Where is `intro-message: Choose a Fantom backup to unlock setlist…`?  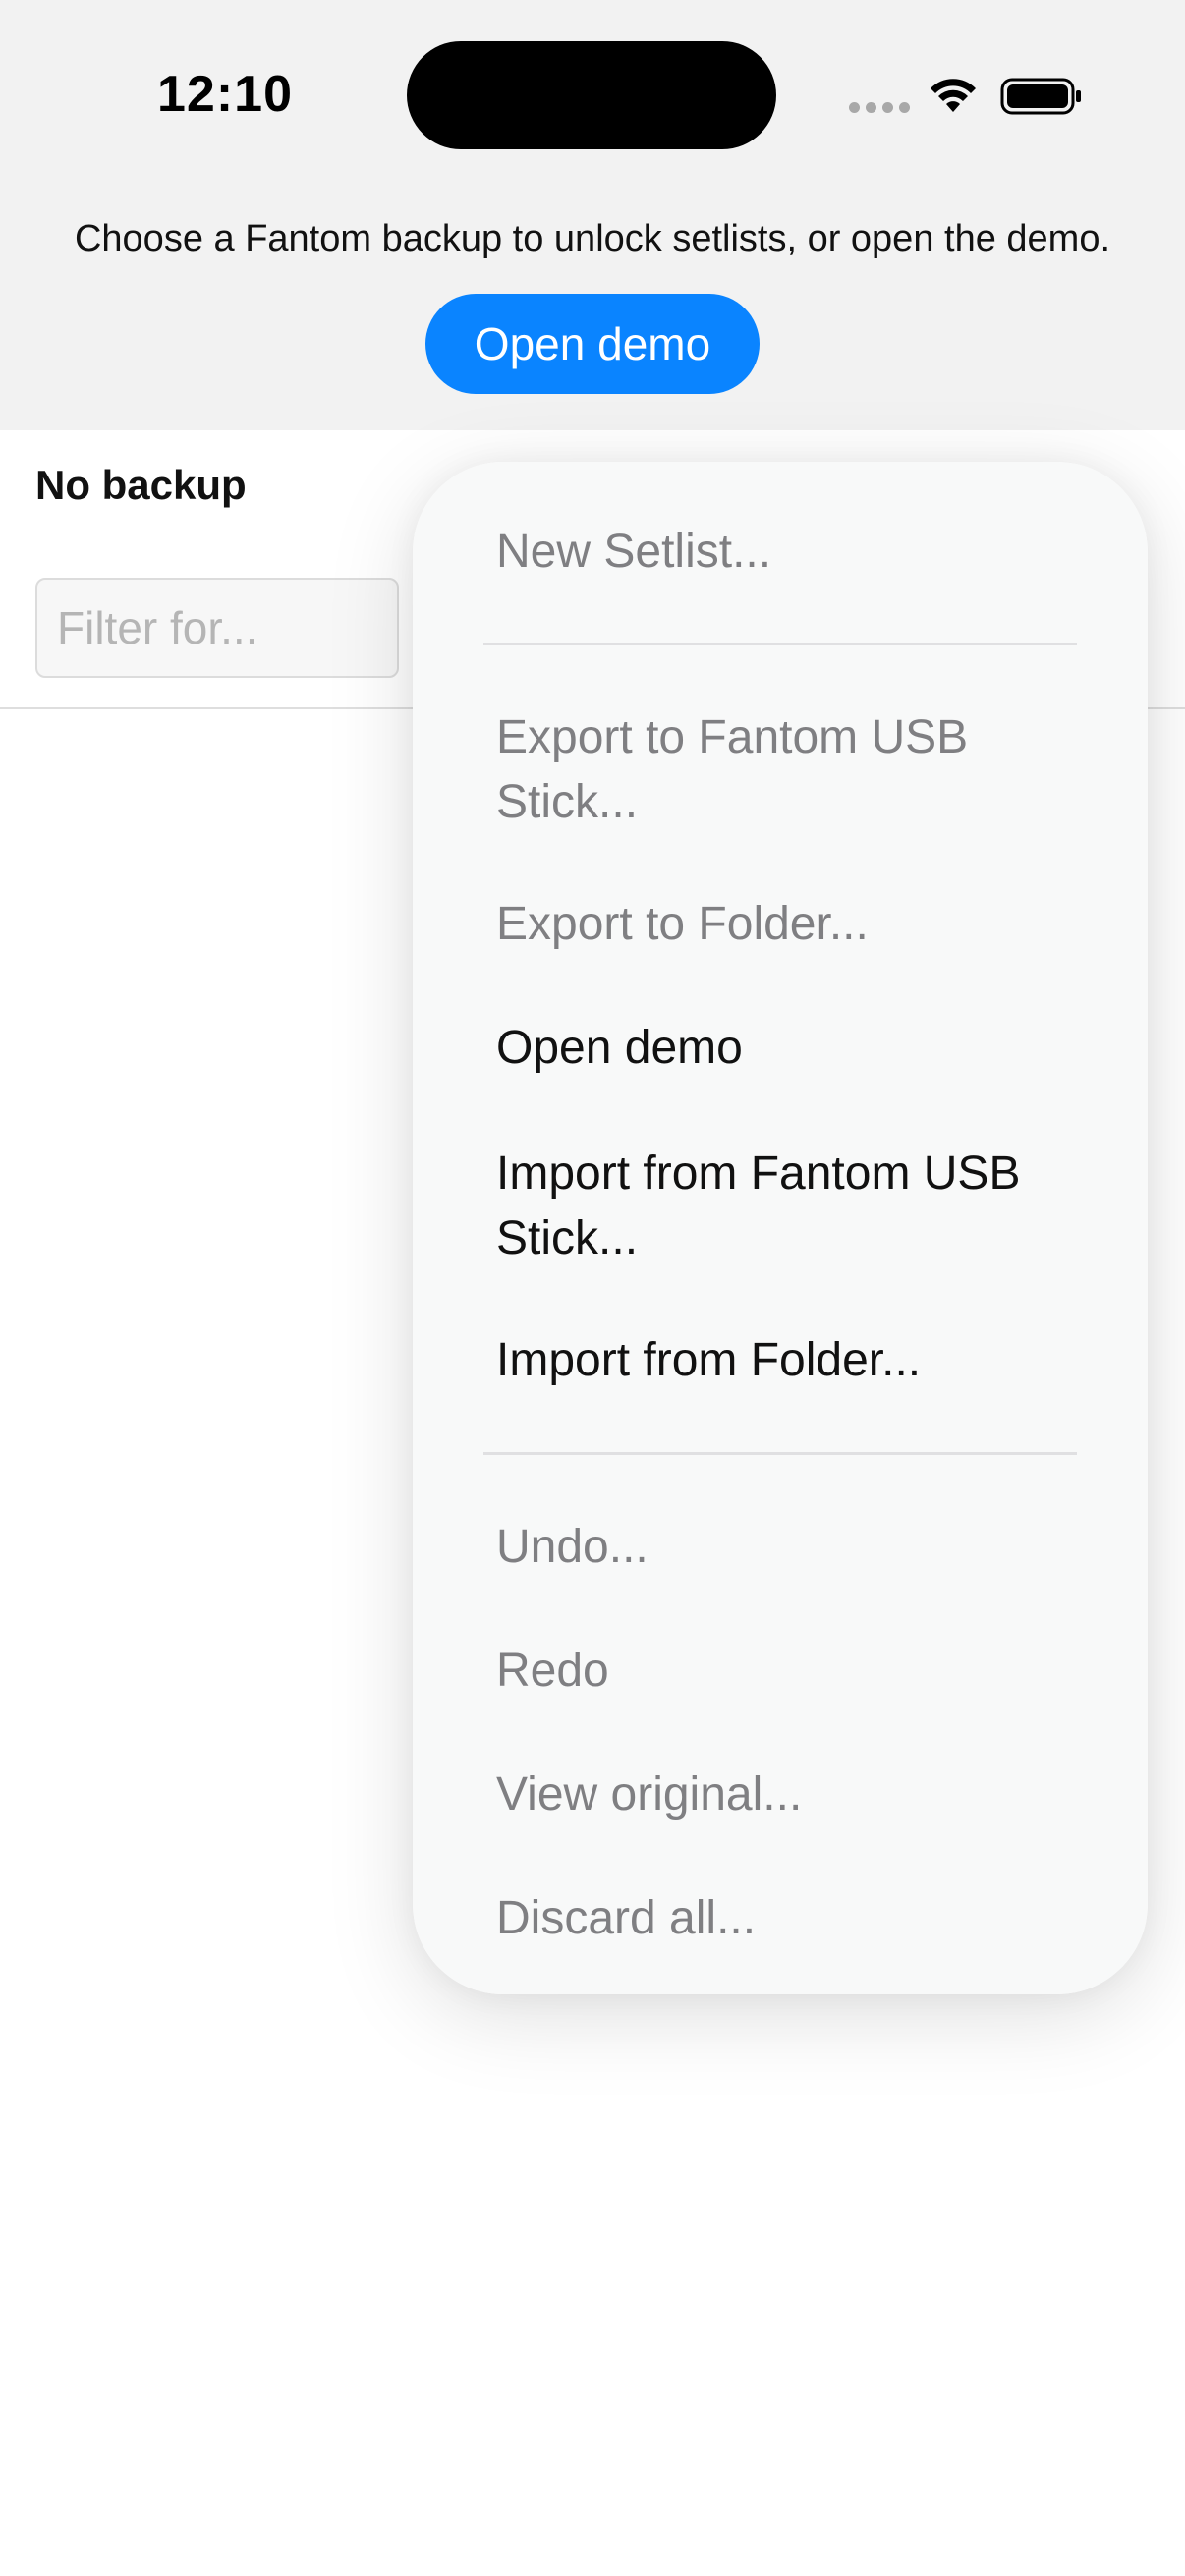 intro-message: Choose a Fantom backup to unlock setlist… is located at coordinates (592, 238).